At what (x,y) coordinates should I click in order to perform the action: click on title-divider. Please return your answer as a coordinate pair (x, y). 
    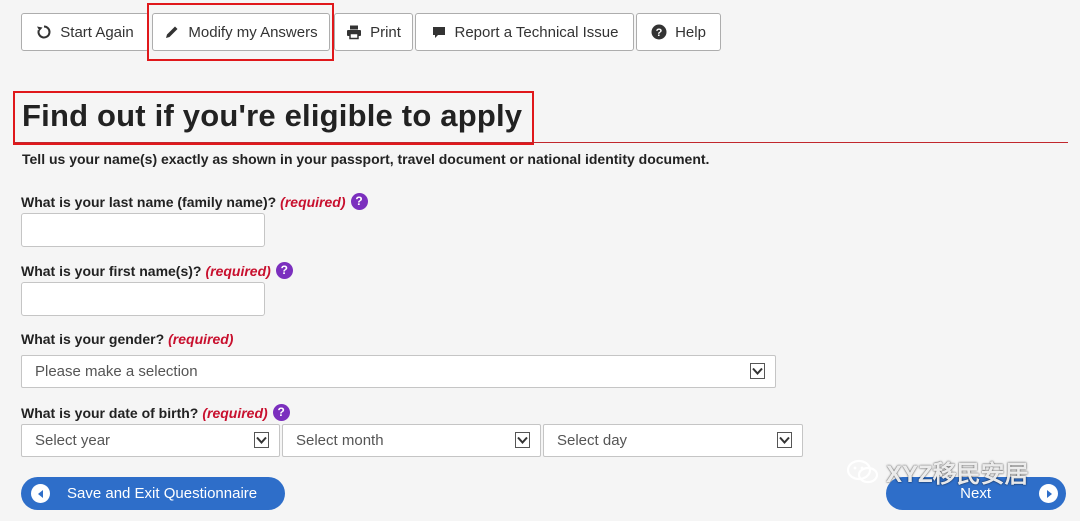
    Looking at the image, I should click on (541, 142).